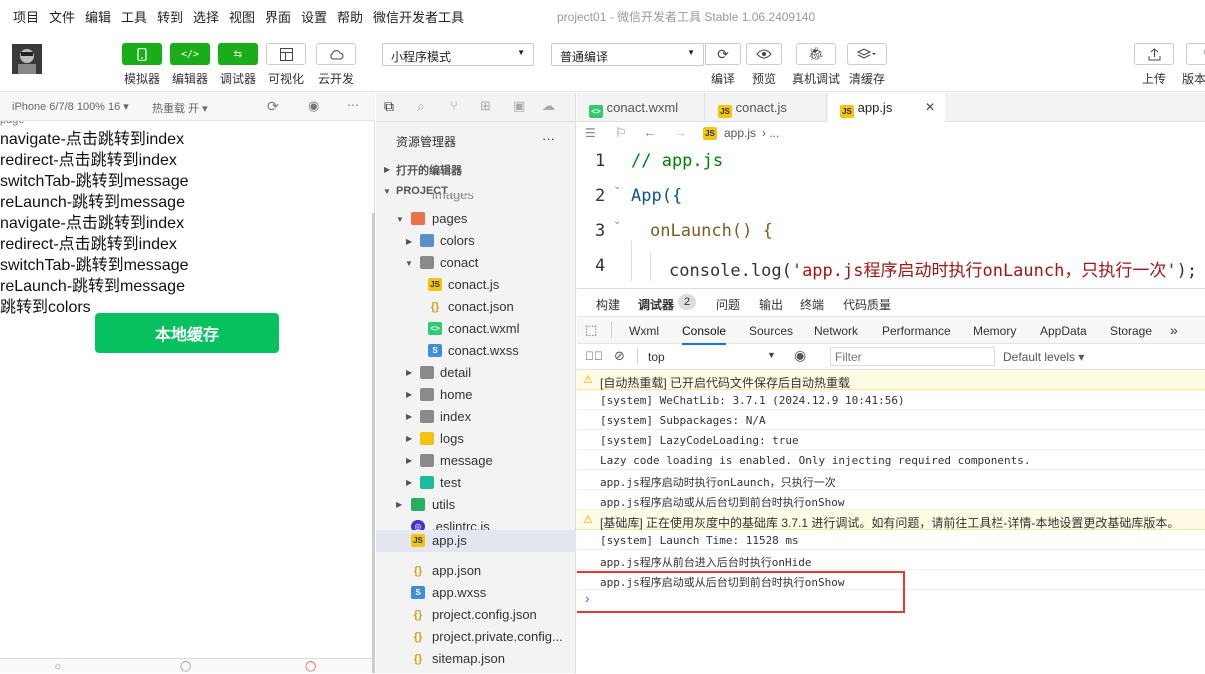 Image resolution: width=1205 pixels, height=674 pixels. Describe the element at coordinates (449, 218) in the screenshot. I see `tree-pages: pages` at that location.